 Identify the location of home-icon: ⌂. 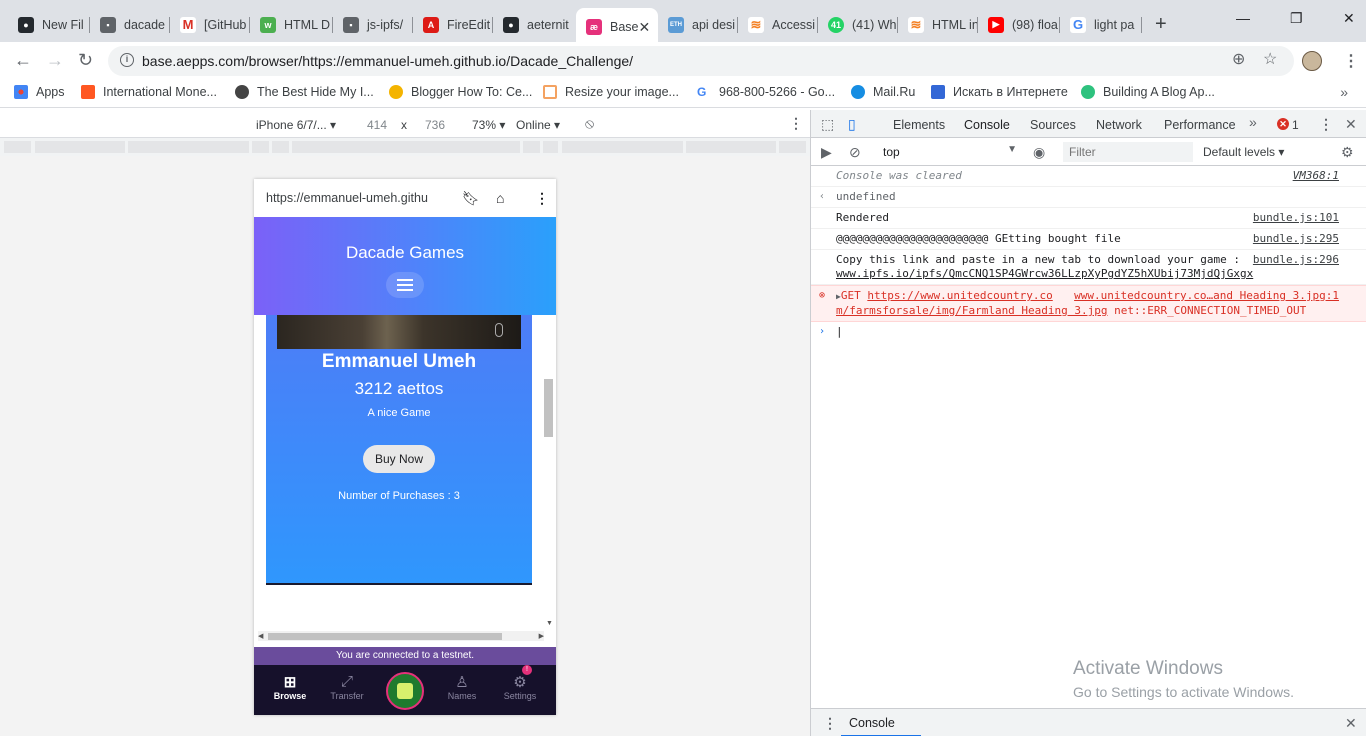
(500, 198).